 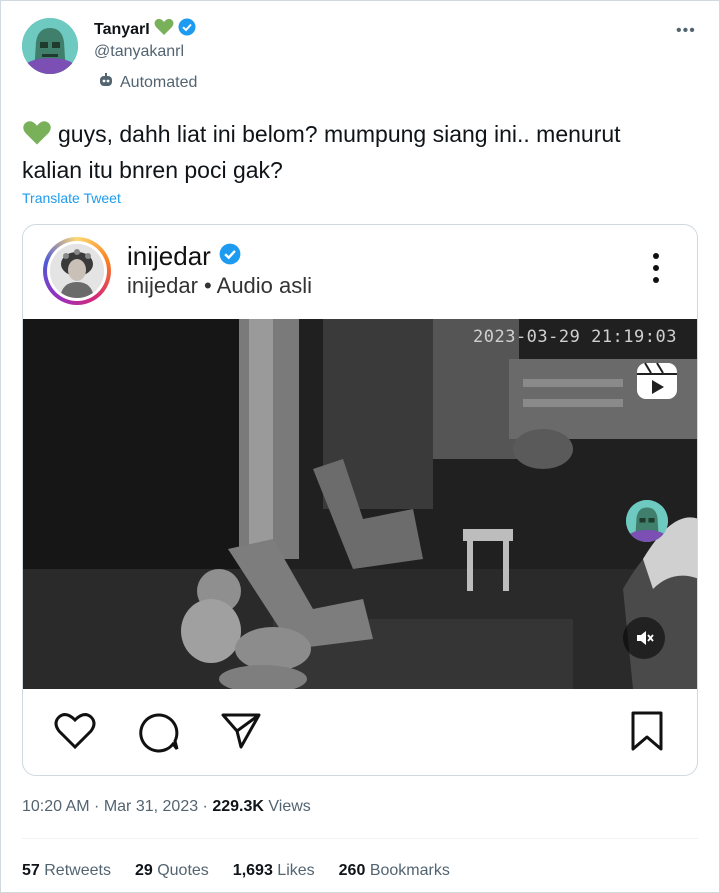 What do you see at coordinates (575, 337) in the screenshot?
I see `video-timestamp: 2023-03-29 21:19:03` at bounding box center [575, 337].